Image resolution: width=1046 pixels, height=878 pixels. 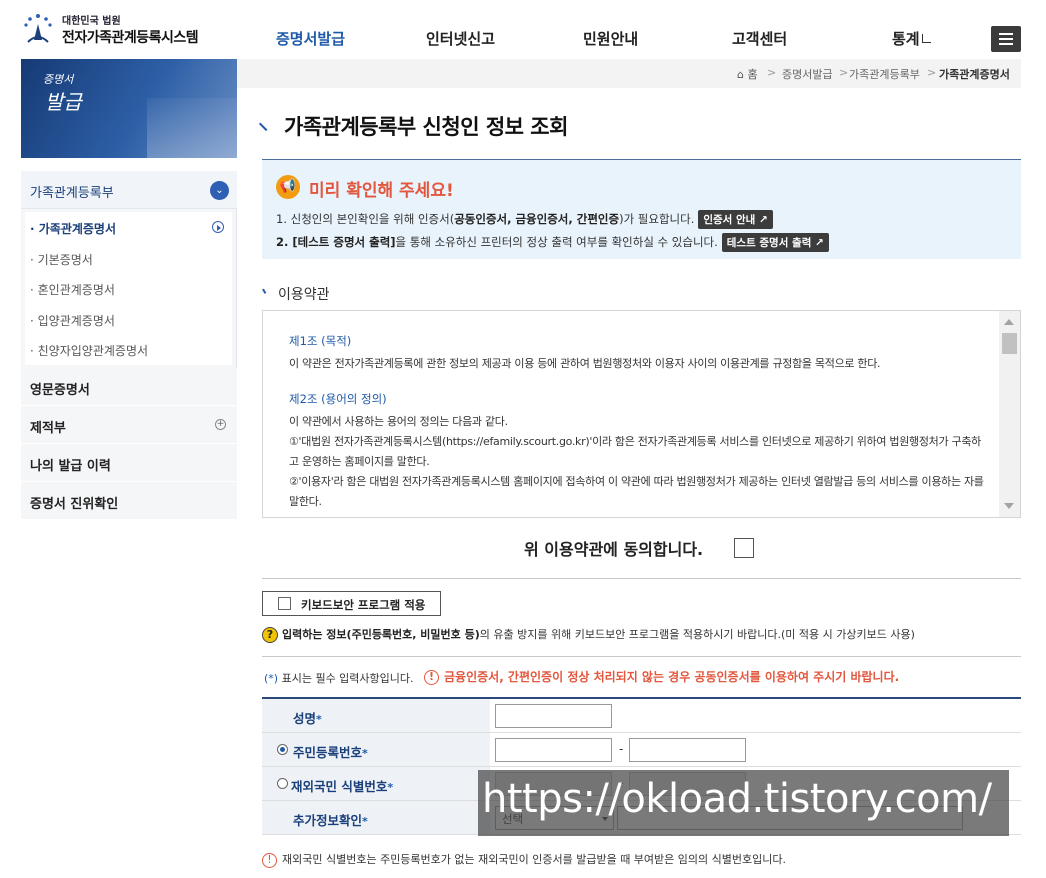 I want to click on notice-text: 을 통해 소유하신 프린터의 정상 출력 여부를 확인하실 수 있습니다., so click(x=556, y=242).